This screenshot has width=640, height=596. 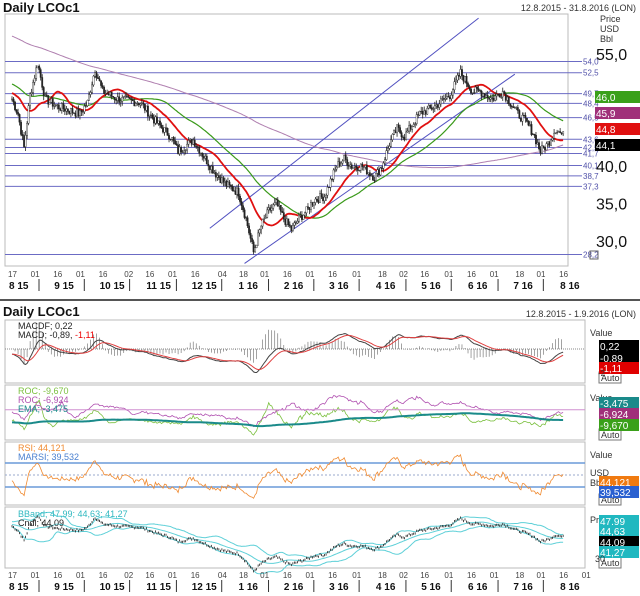 I want to click on main-x-axis-day-tick: 04, so click(x=222, y=274).